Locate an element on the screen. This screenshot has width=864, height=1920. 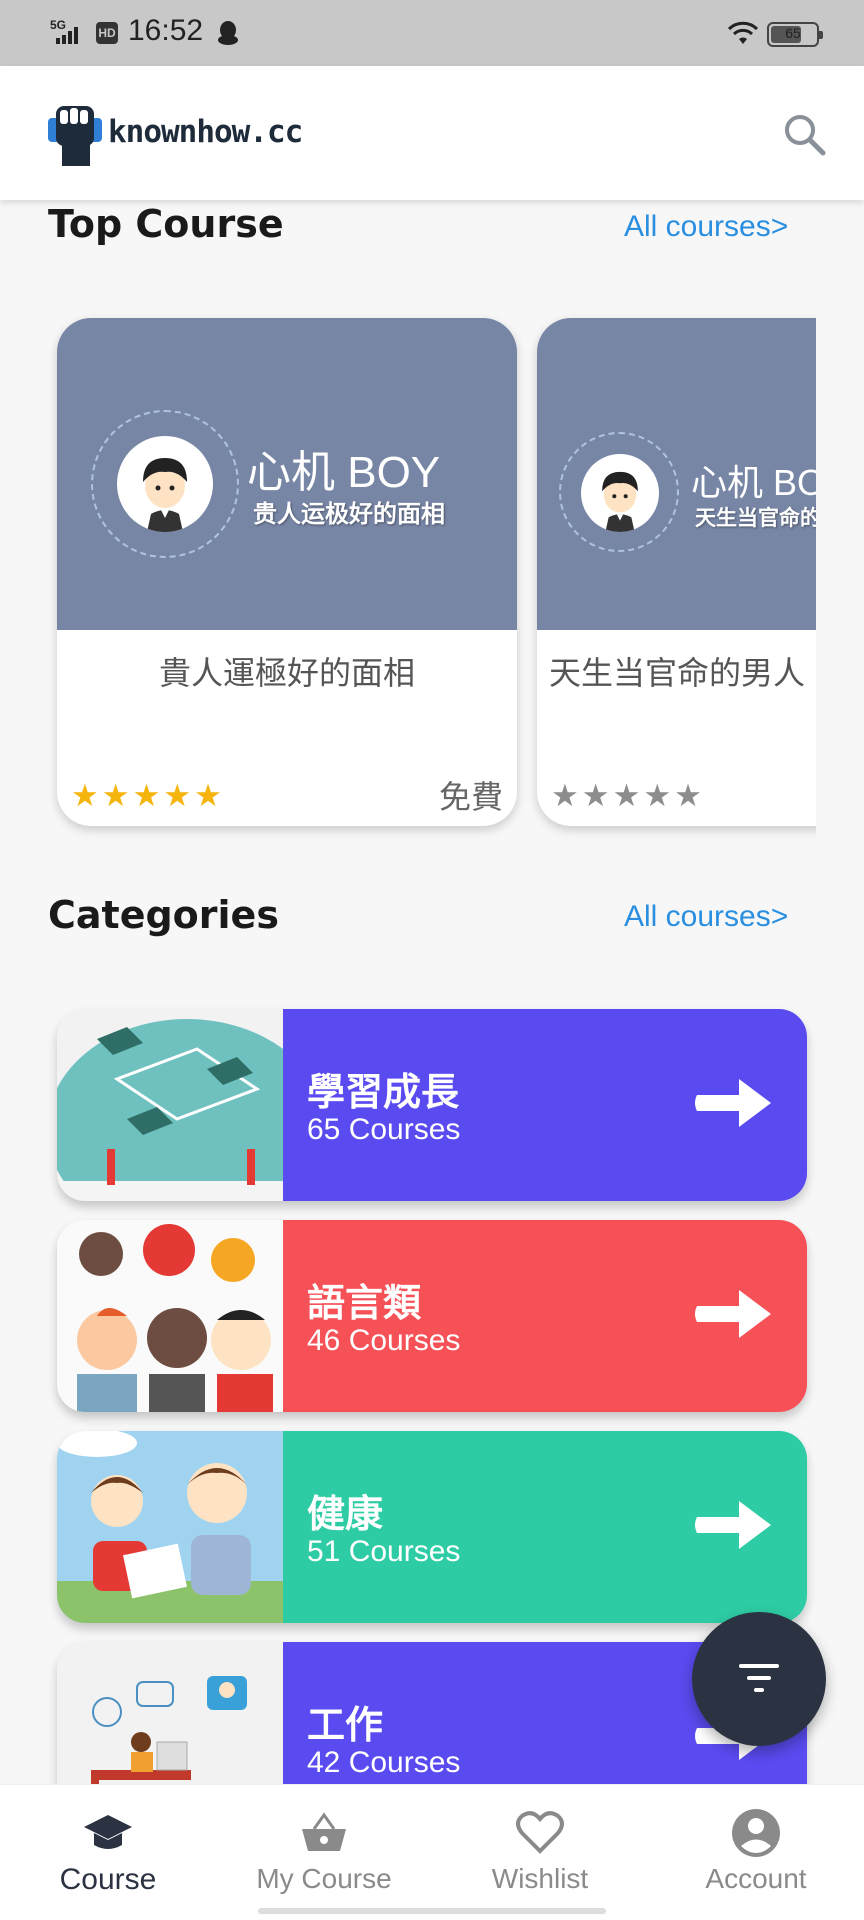
battery-icon: 65 is located at coordinates (795, 34).